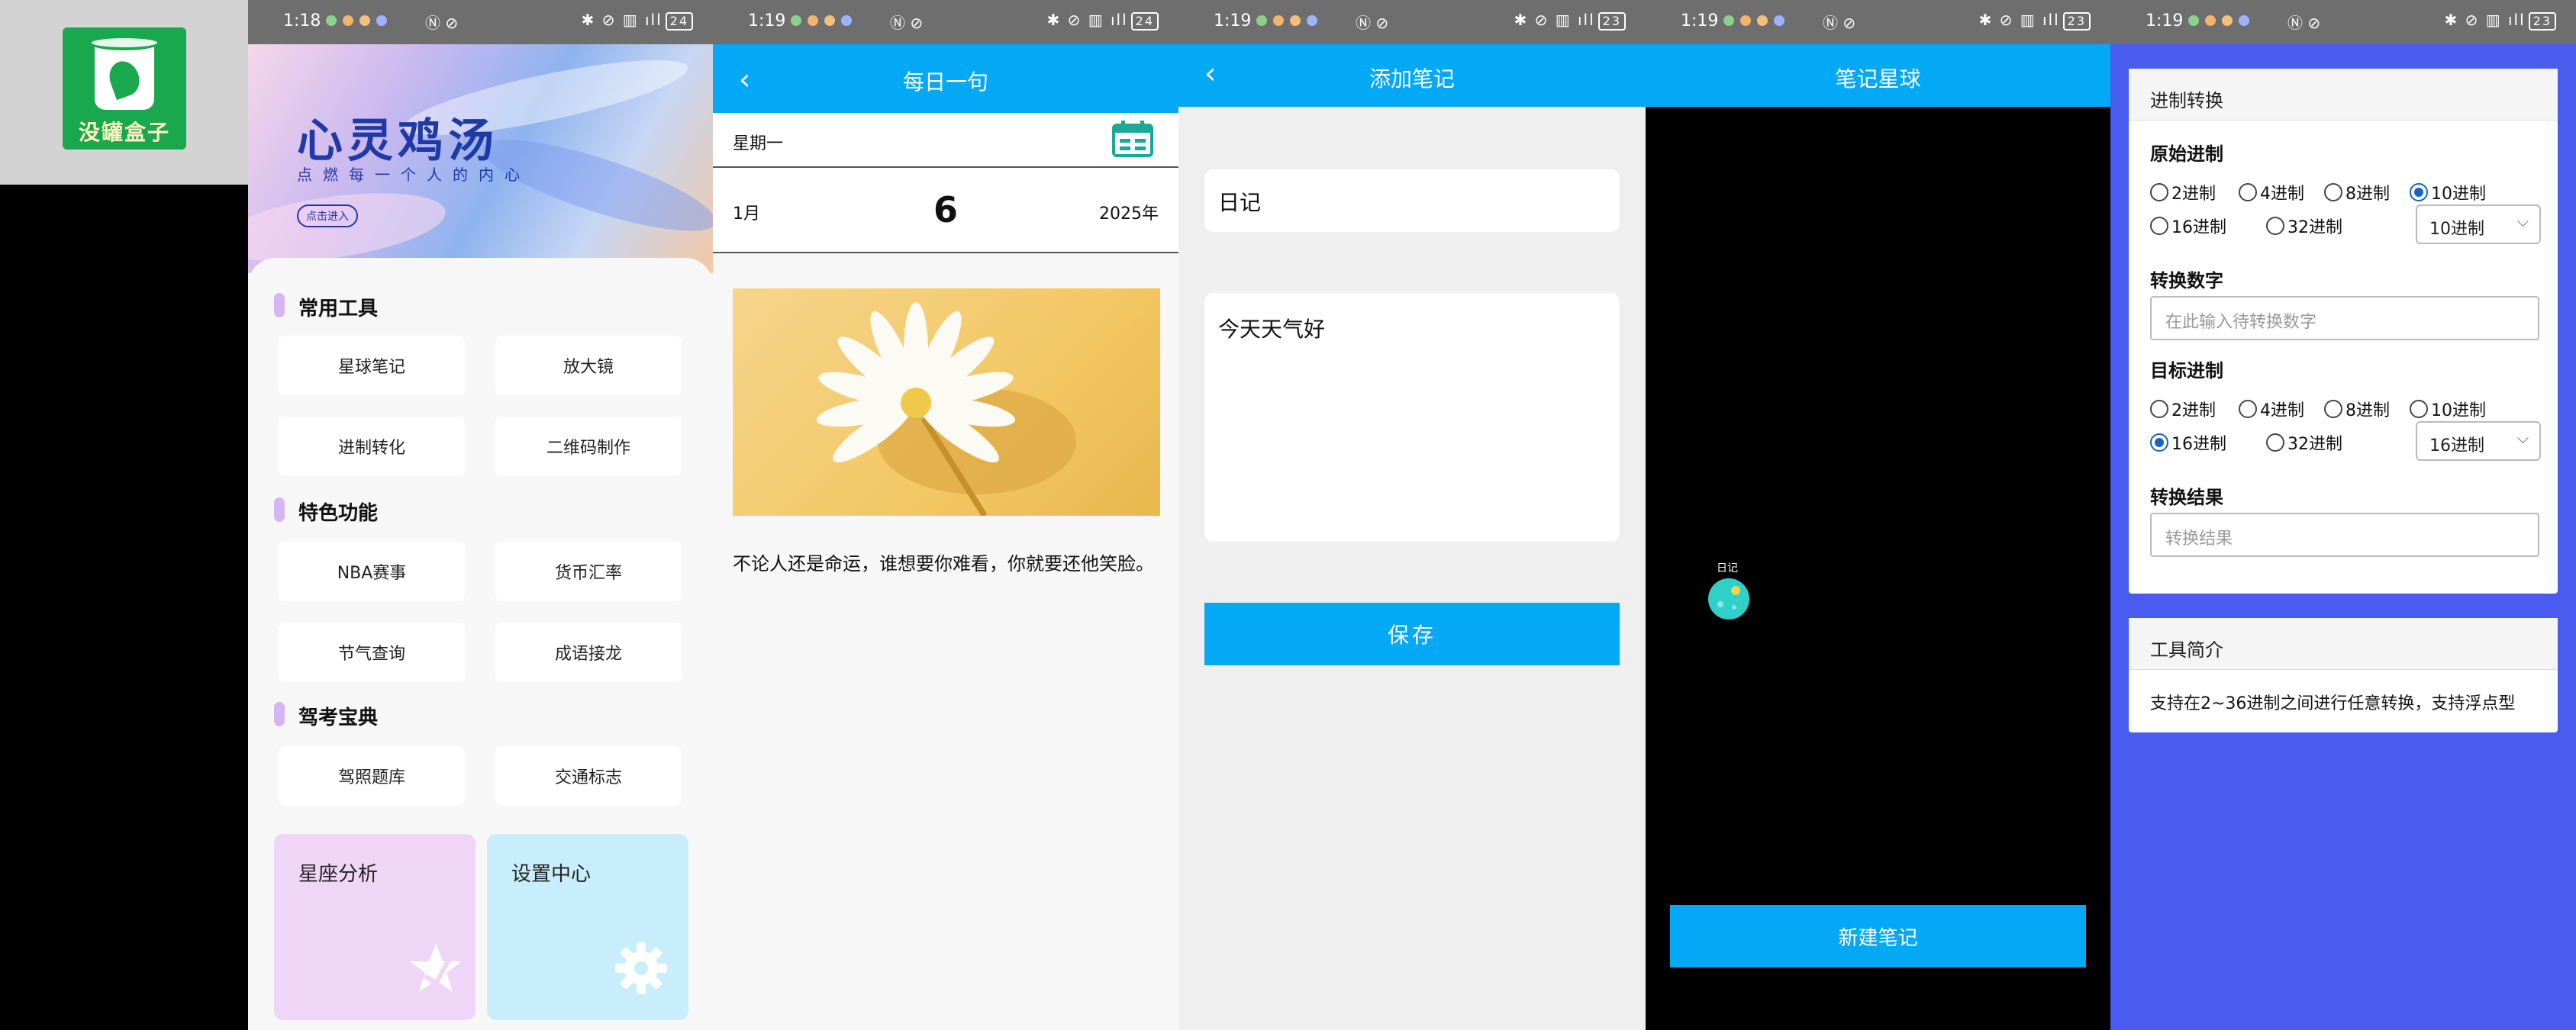  I want to click on number-label: 转换数字, so click(2186, 280).